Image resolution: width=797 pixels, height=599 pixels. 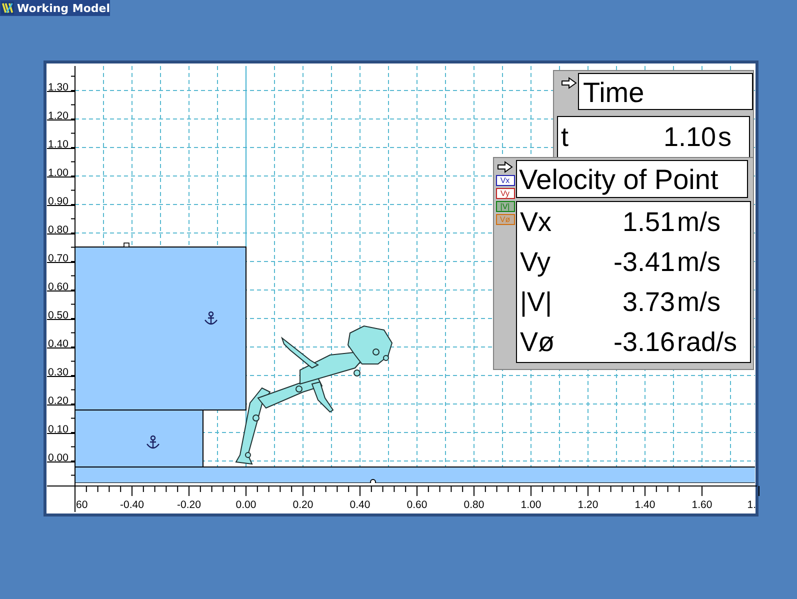 What do you see at coordinates (689, 137) in the screenshot?
I see `quantity-value: 1.10` at bounding box center [689, 137].